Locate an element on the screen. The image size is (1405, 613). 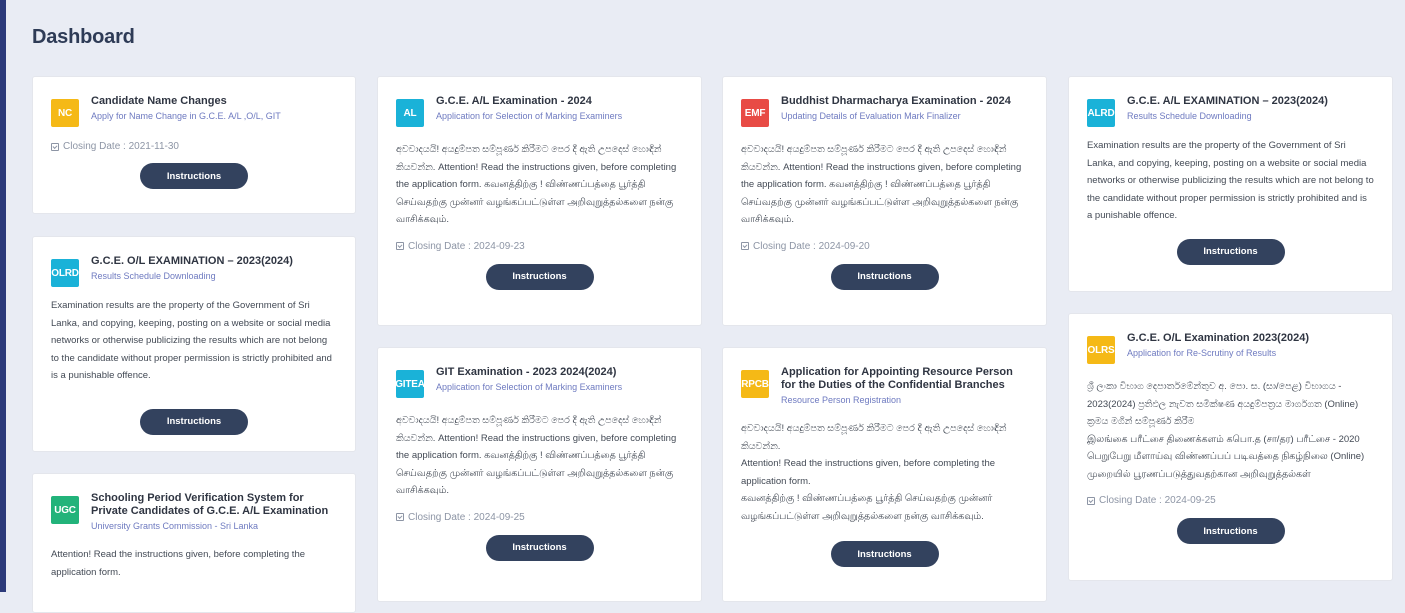
card-title: Buddhist Dharmacharya Examination - 2024 is located at coordinates (896, 101).